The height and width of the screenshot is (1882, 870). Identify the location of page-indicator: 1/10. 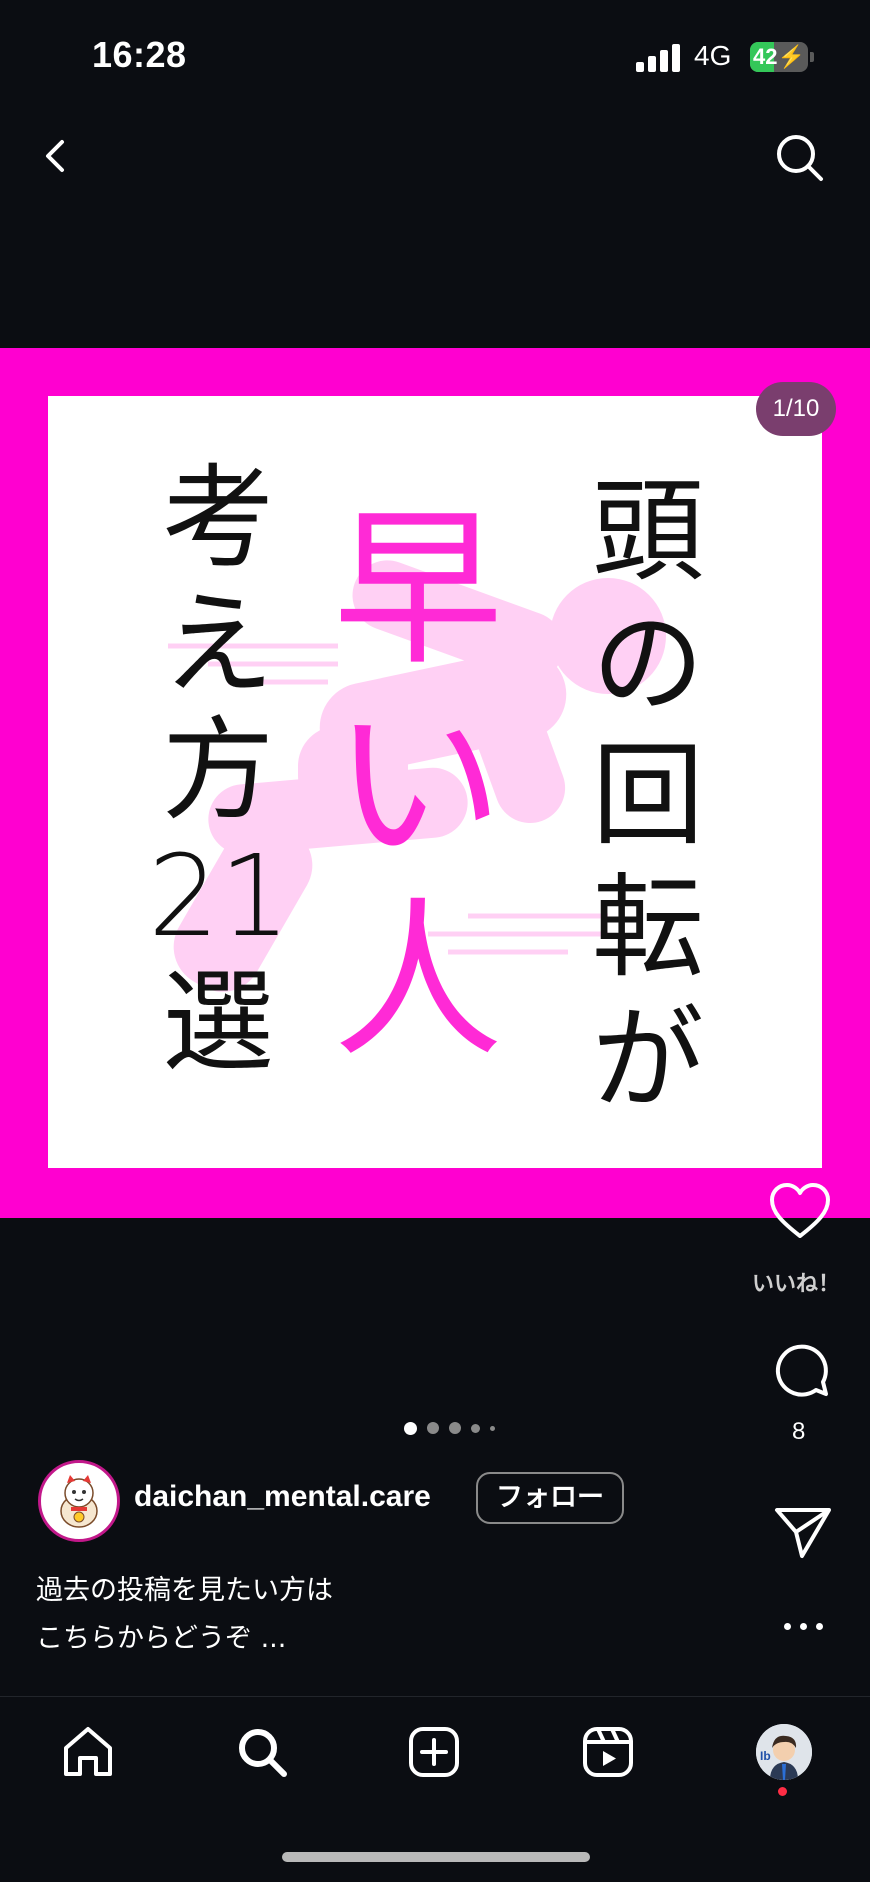
(796, 409).